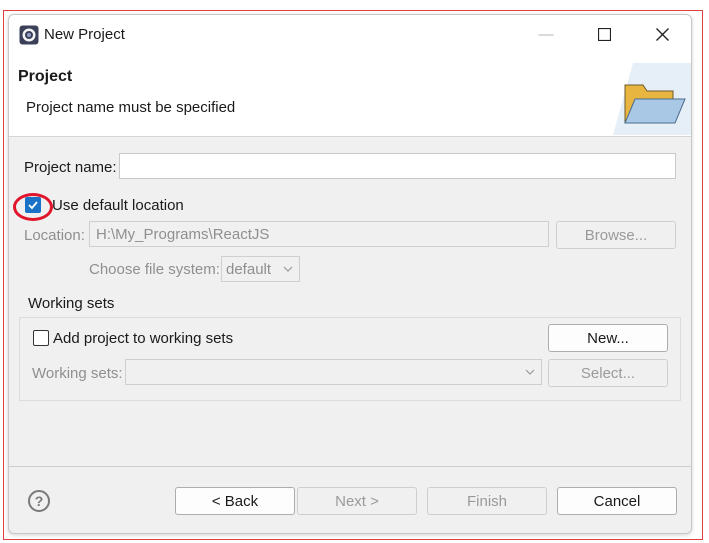 The image size is (709, 543). Describe the element at coordinates (350, 95) in the screenshot. I see `wizard-header: Project Project name must be specified` at that location.